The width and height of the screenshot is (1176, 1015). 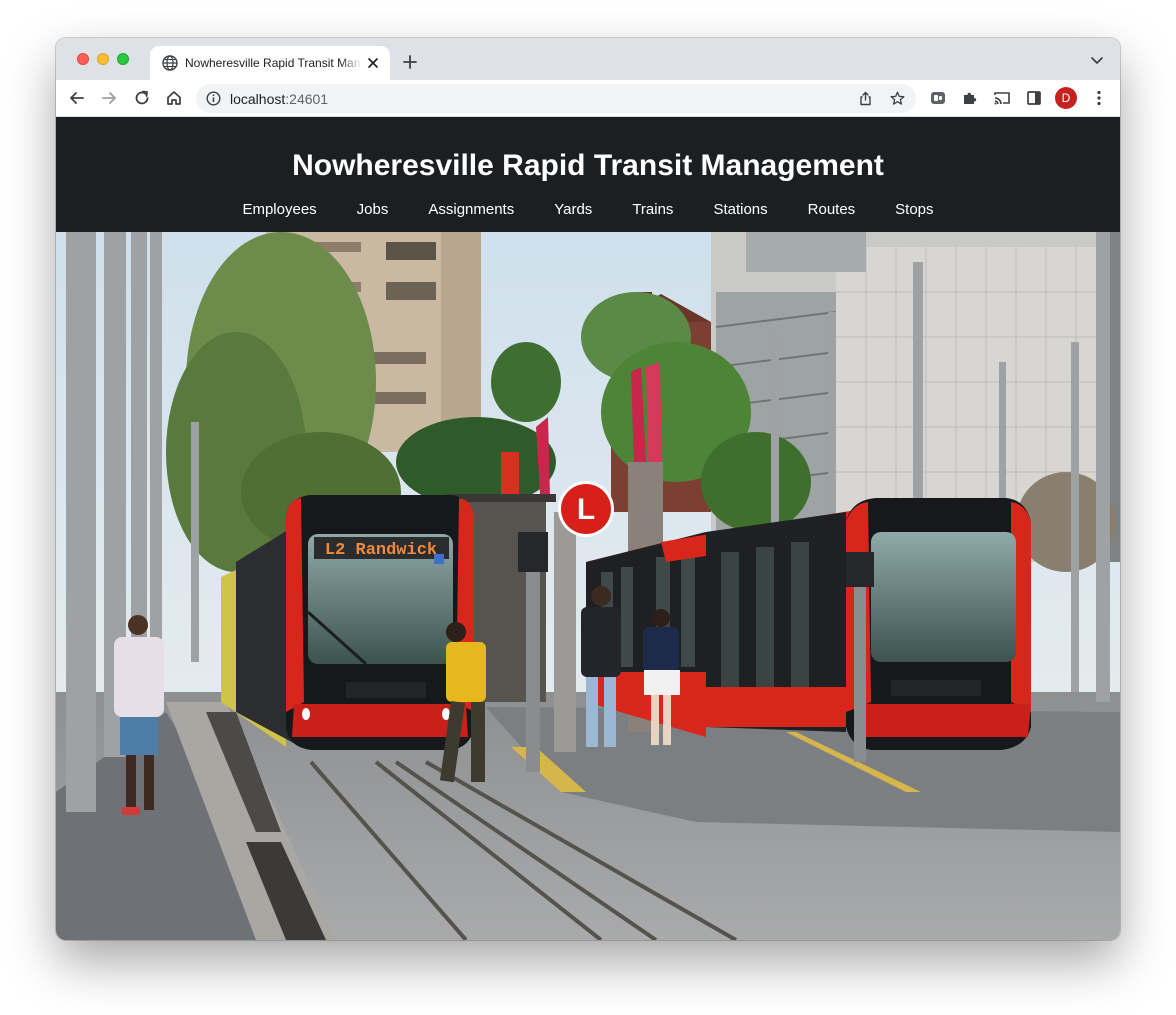 What do you see at coordinates (381, 550) in the screenshot?
I see `tram-destination-display: L2 Randwick` at bounding box center [381, 550].